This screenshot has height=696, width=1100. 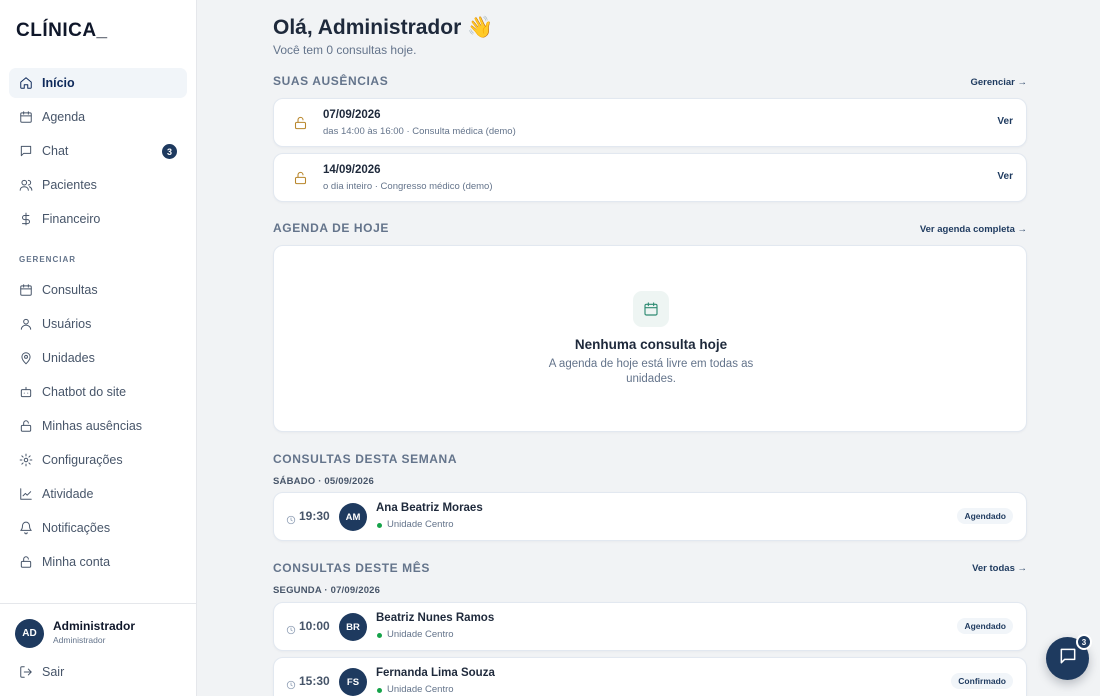 What do you see at coordinates (55, 151) in the screenshot?
I see `sidebar-item-label: Chat` at bounding box center [55, 151].